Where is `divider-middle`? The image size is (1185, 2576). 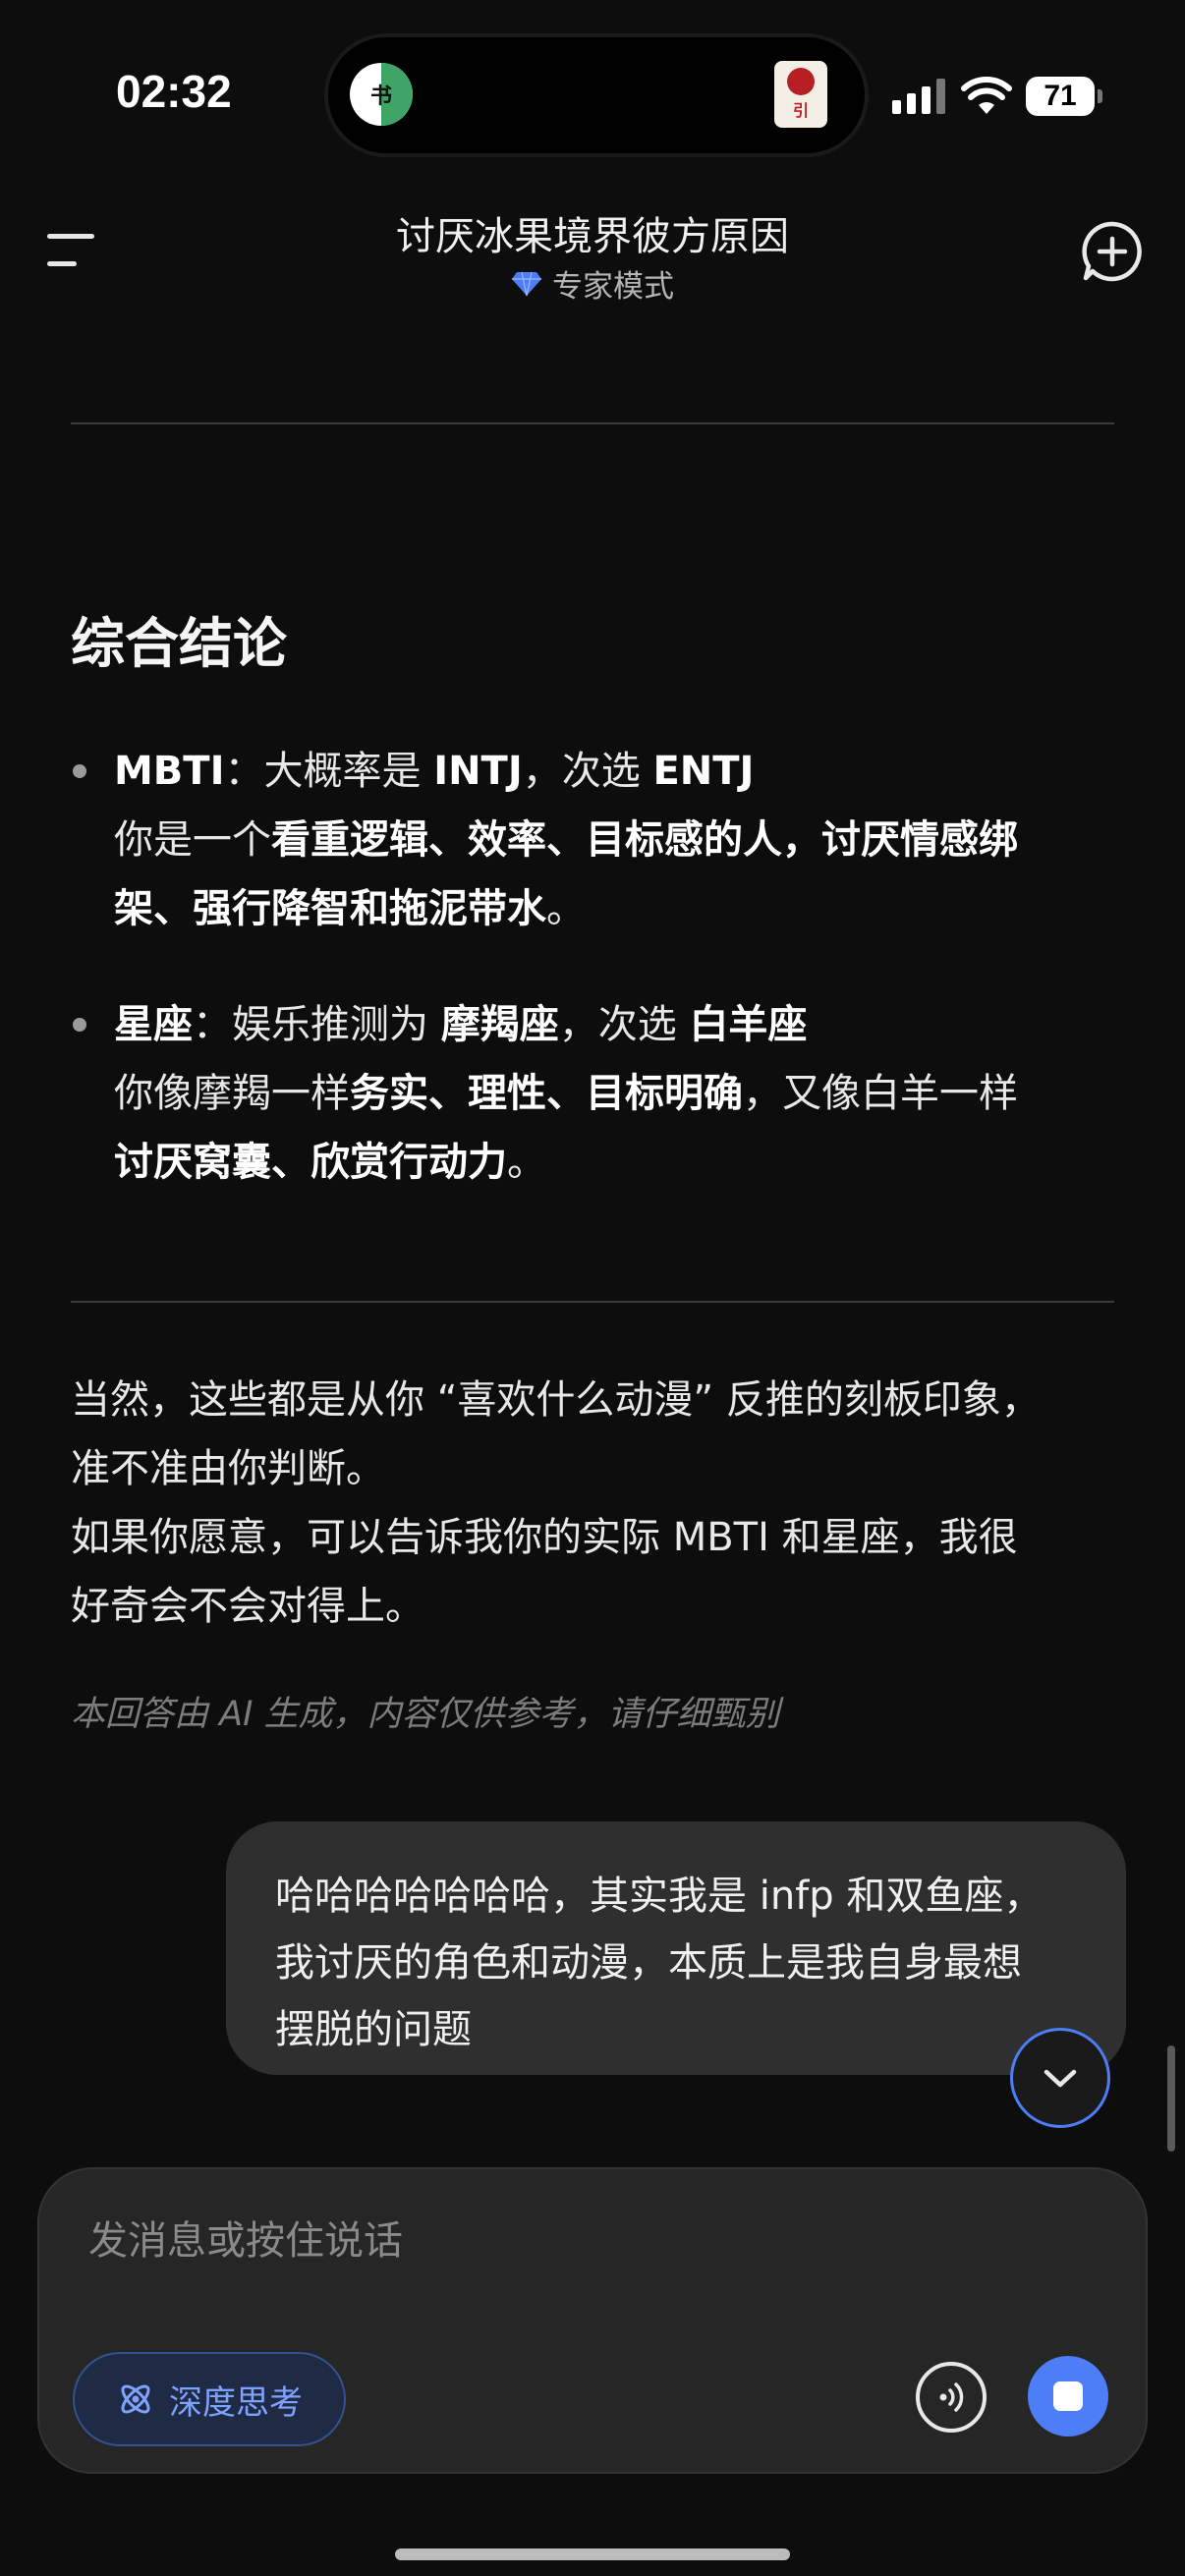
divider-middle is located at coordinates (592, 1302).